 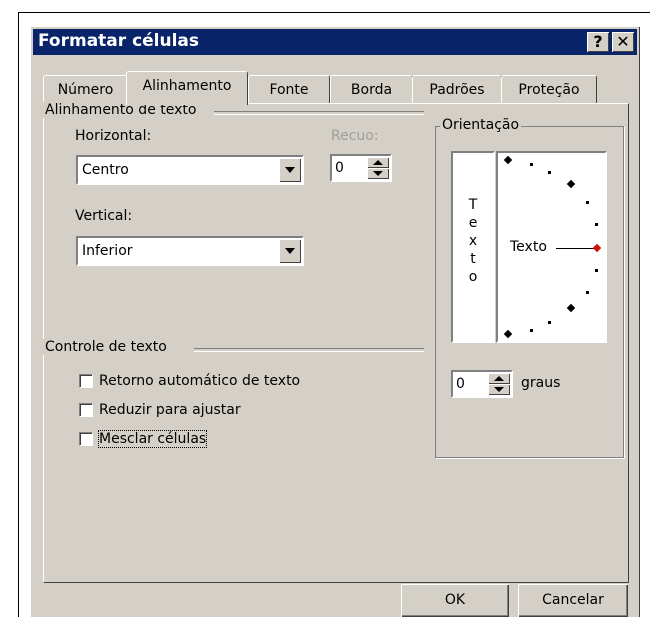 I want to click on indent-spinner: 0, so click(x=361, y=168).